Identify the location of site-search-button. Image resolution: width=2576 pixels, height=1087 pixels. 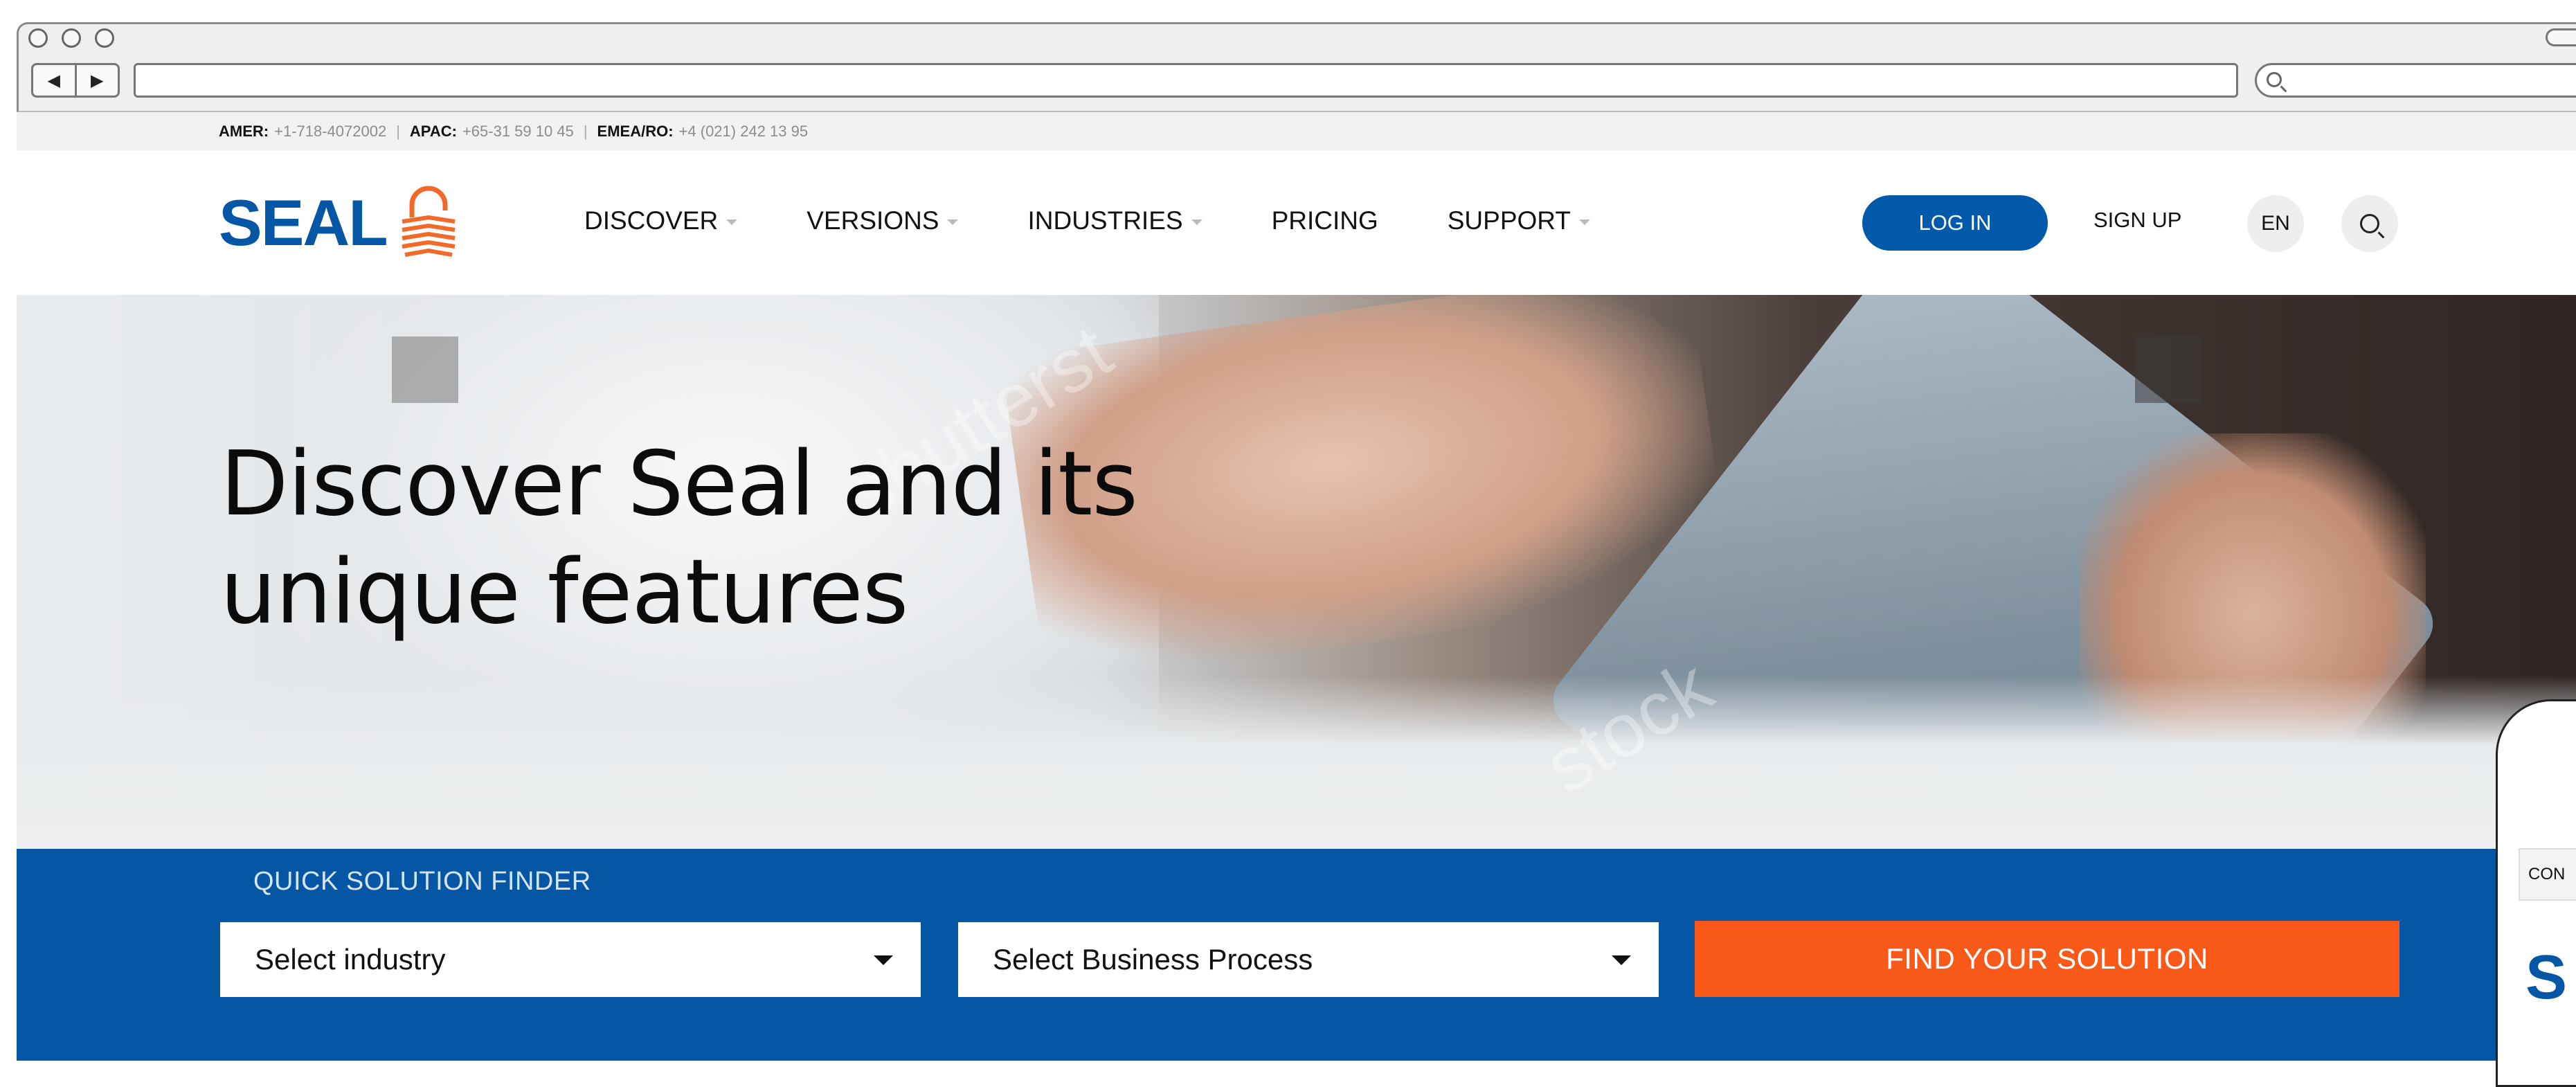
(2369, 223).